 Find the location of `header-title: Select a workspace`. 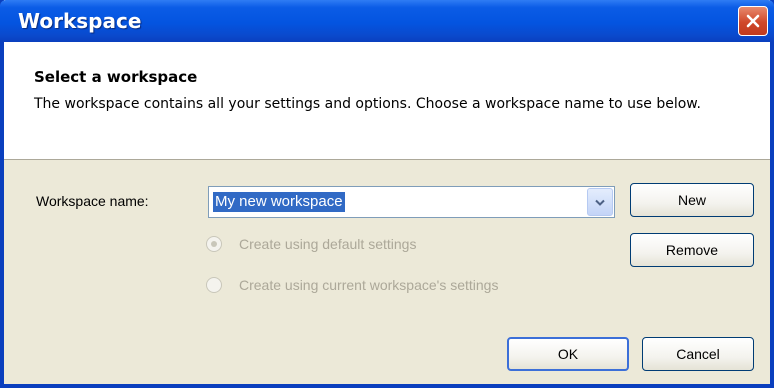

header-title: Select a workspace is located at coordinates (116, 77).